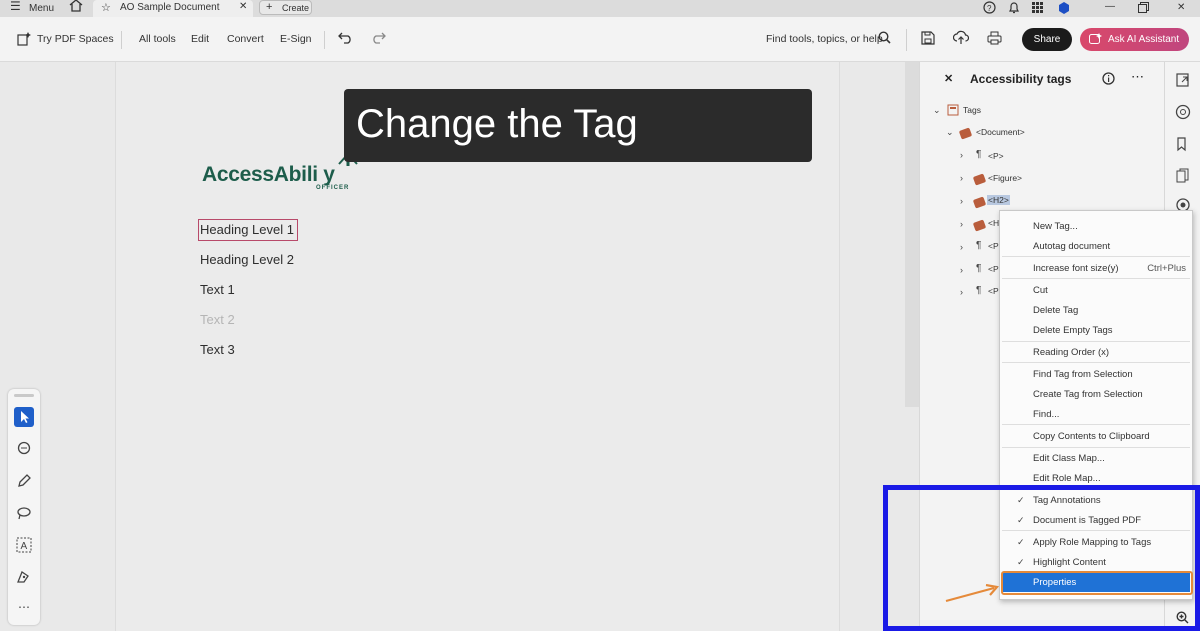 This screenshot has height=631, width=1200. I want to click on pages-icon, so click(1183, 176).